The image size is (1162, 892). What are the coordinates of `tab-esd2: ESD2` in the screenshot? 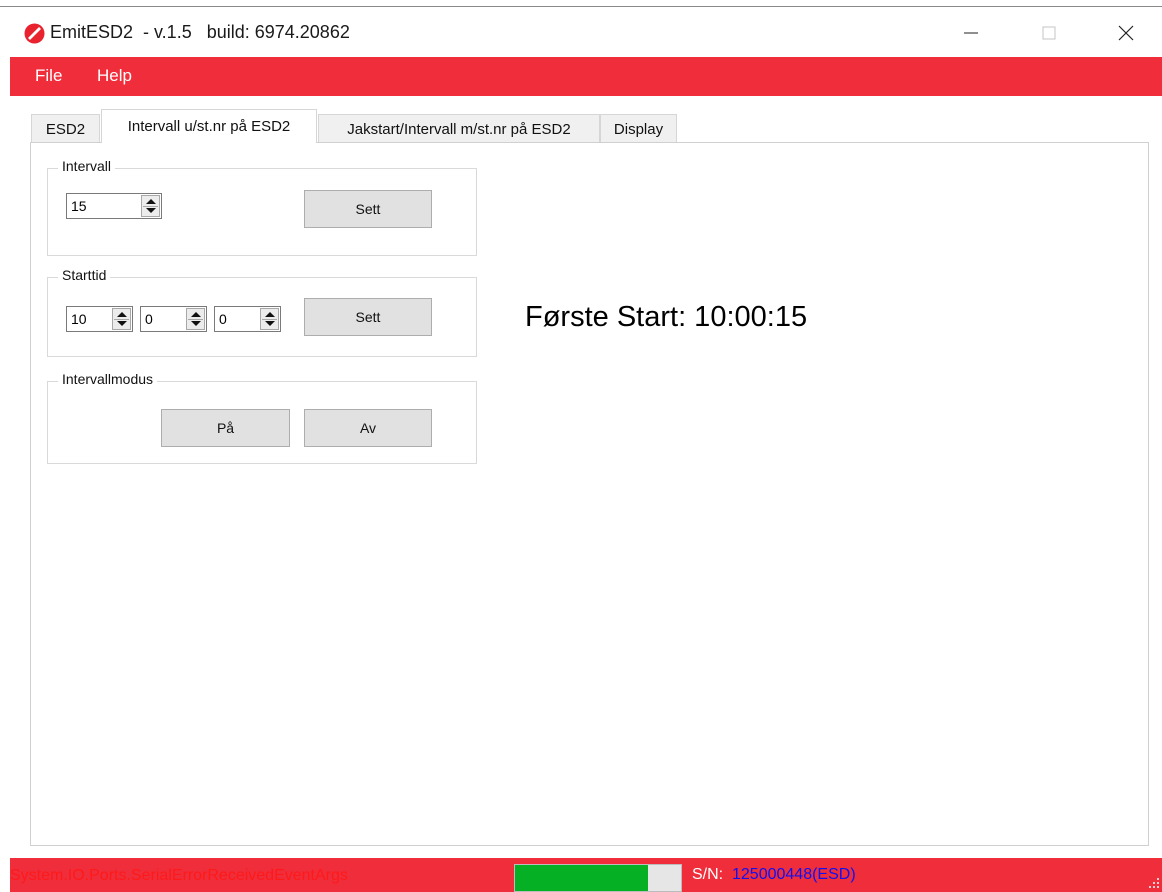 It's located at (65, 128).